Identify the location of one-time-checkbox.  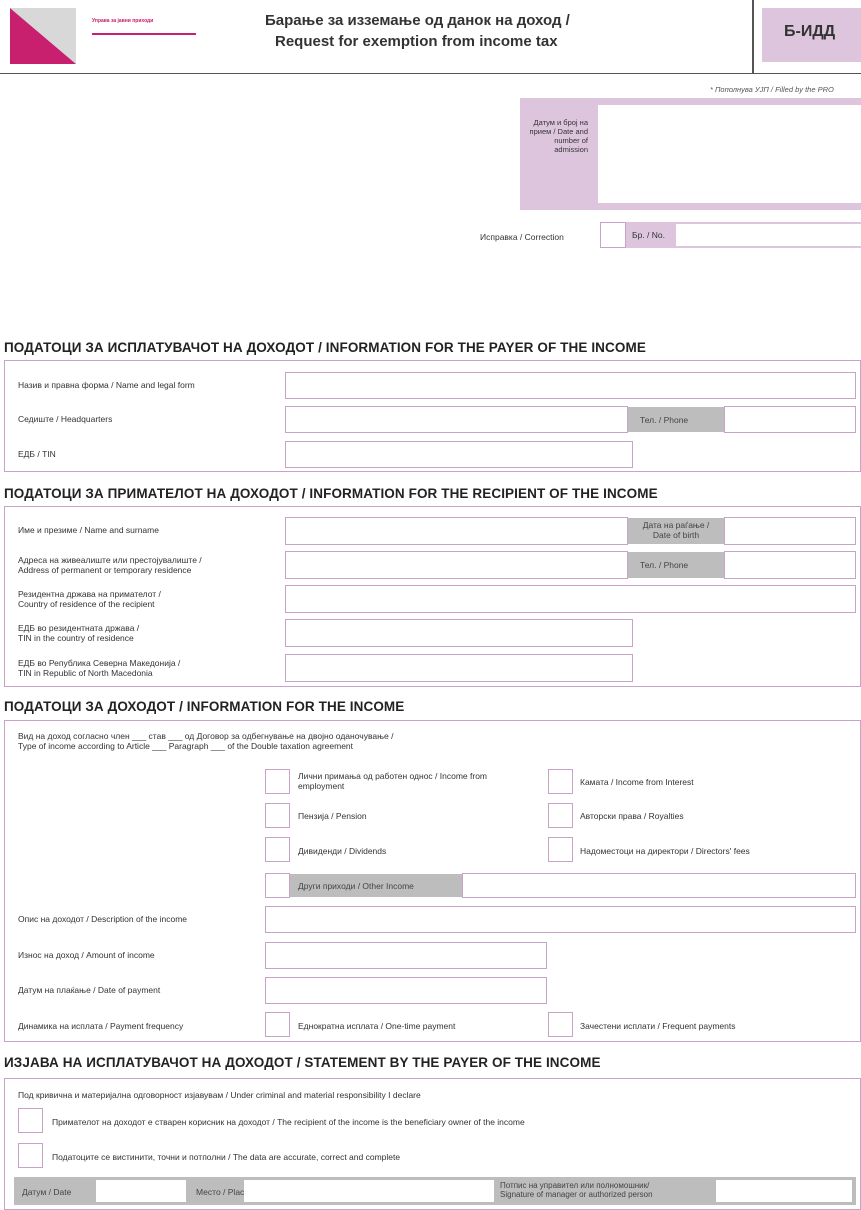
(277, 1024).